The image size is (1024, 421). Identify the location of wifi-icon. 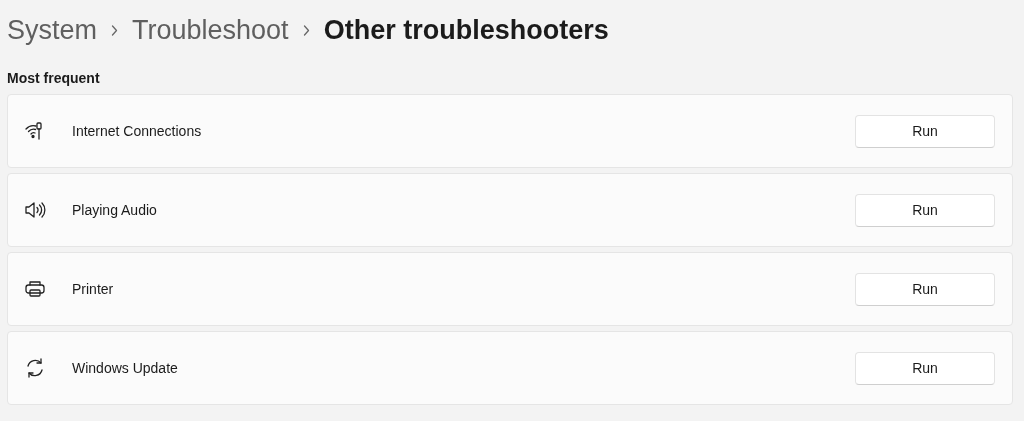
(34, 131).